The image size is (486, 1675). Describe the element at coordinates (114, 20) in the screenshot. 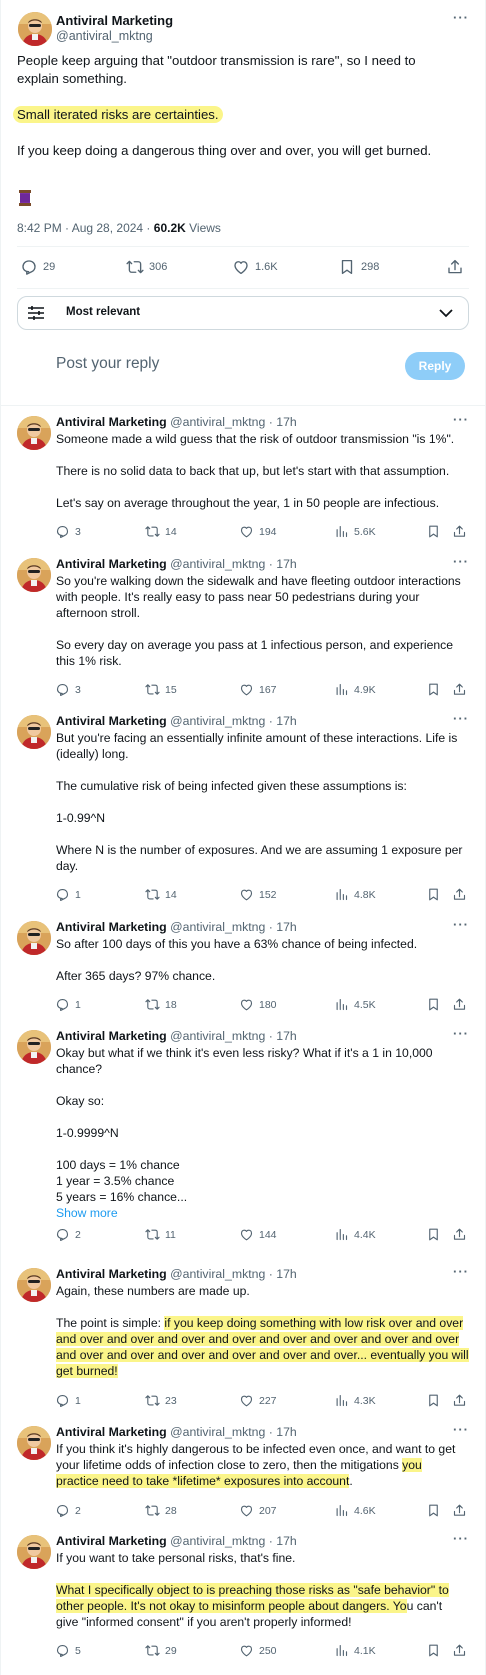

I see `author-name: Antiviral Marketing` at that location.